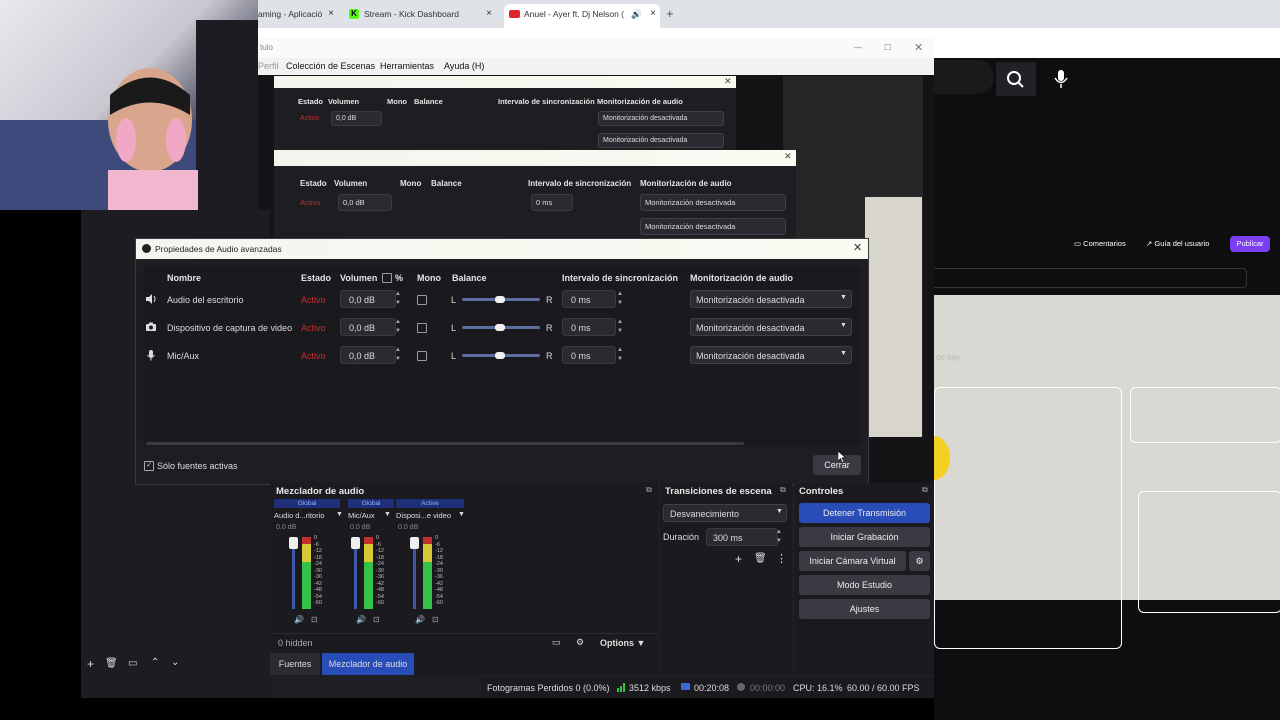  What do you see at coordinates (149, 466) in the screenshot?
I see `only-active-checkbox: ✓` at bounding box center [149, 466].